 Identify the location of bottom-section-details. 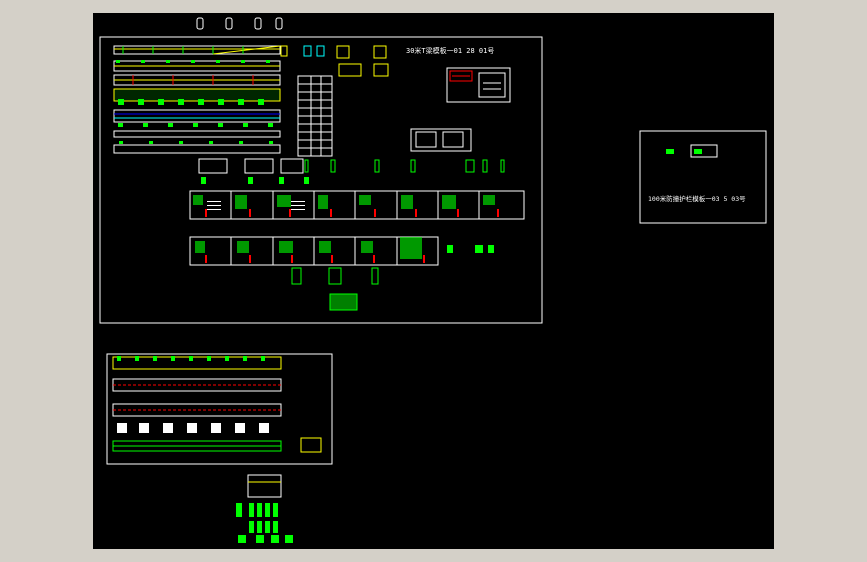
(335, 289).